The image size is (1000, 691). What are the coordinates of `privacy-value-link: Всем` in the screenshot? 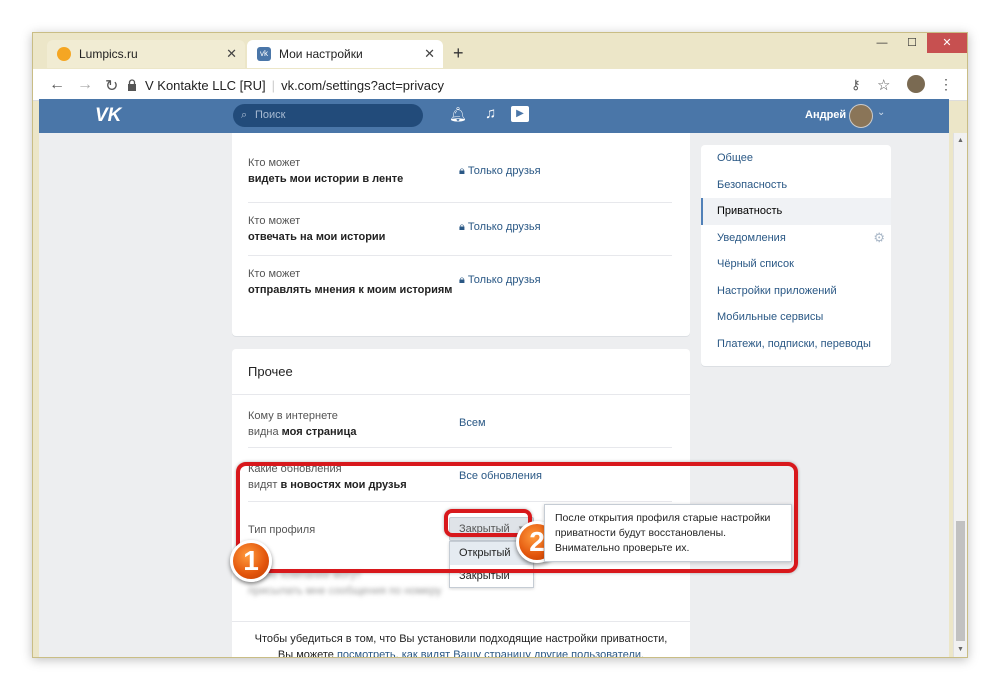 It's located at (472, 423).